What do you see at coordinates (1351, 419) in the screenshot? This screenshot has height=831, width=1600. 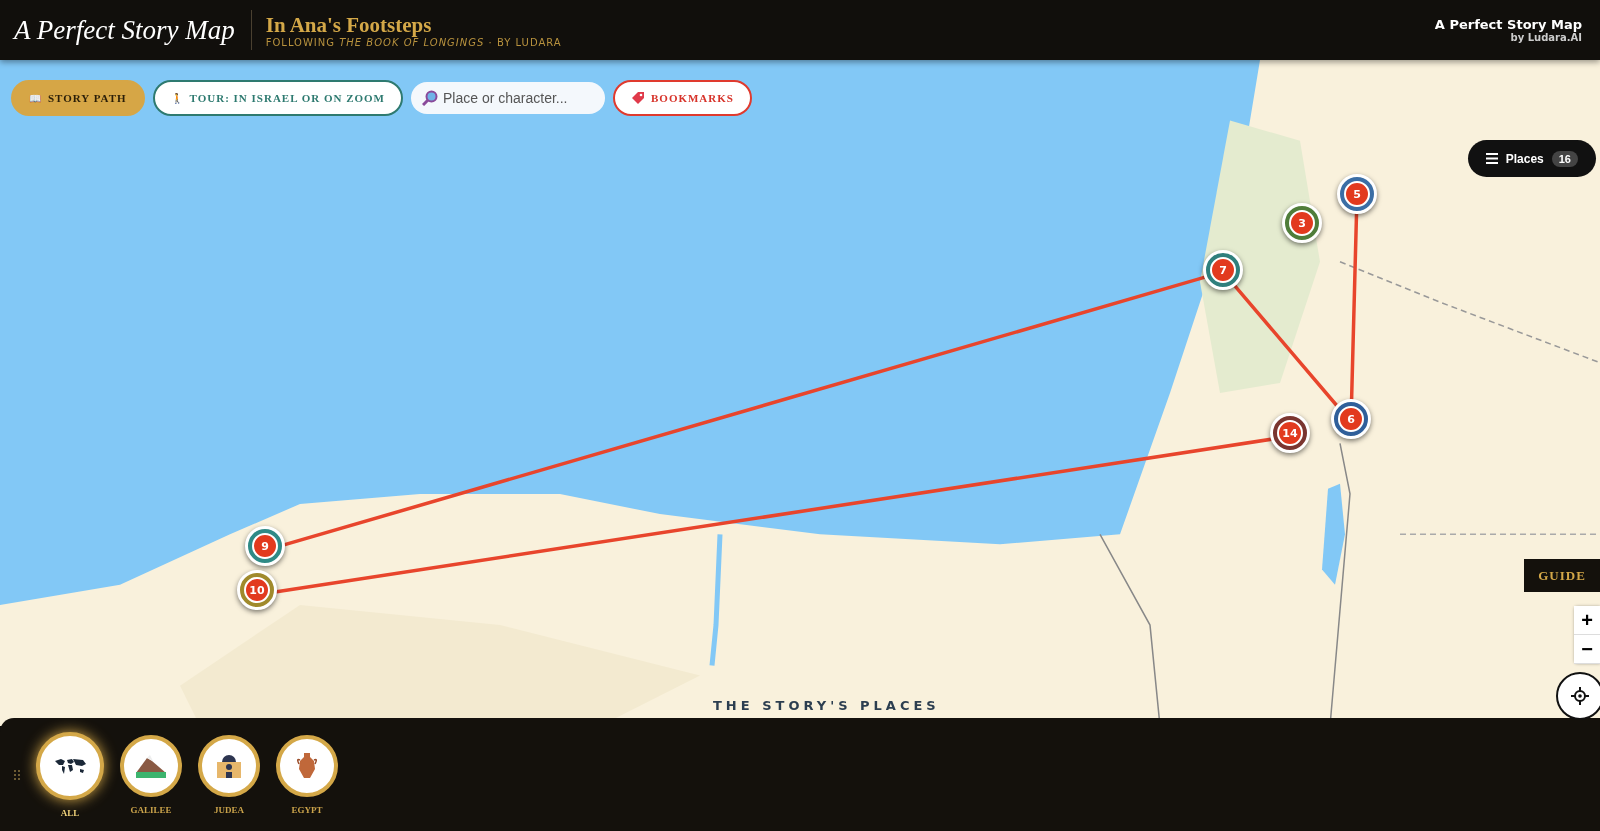 I see `marker-number: 6` at bounding box center [1351, 419].